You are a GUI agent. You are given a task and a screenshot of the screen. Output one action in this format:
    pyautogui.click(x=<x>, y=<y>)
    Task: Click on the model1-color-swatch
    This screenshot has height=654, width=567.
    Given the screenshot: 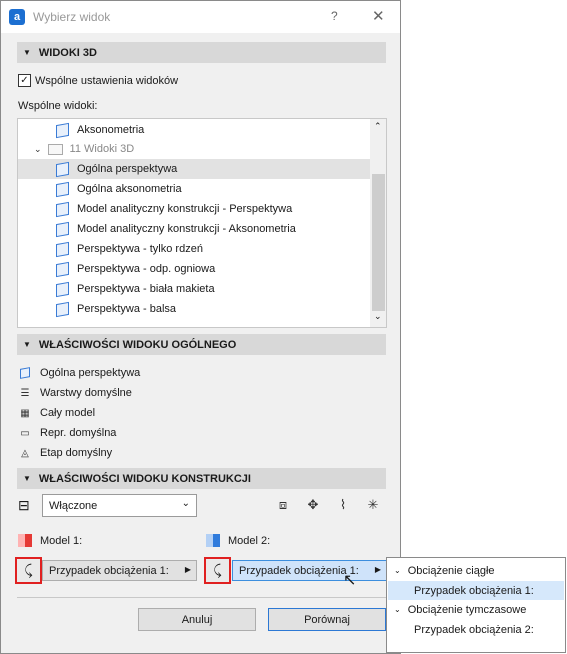 What is the action you would take?
    pyautogui.click(x=25, y=540)
    